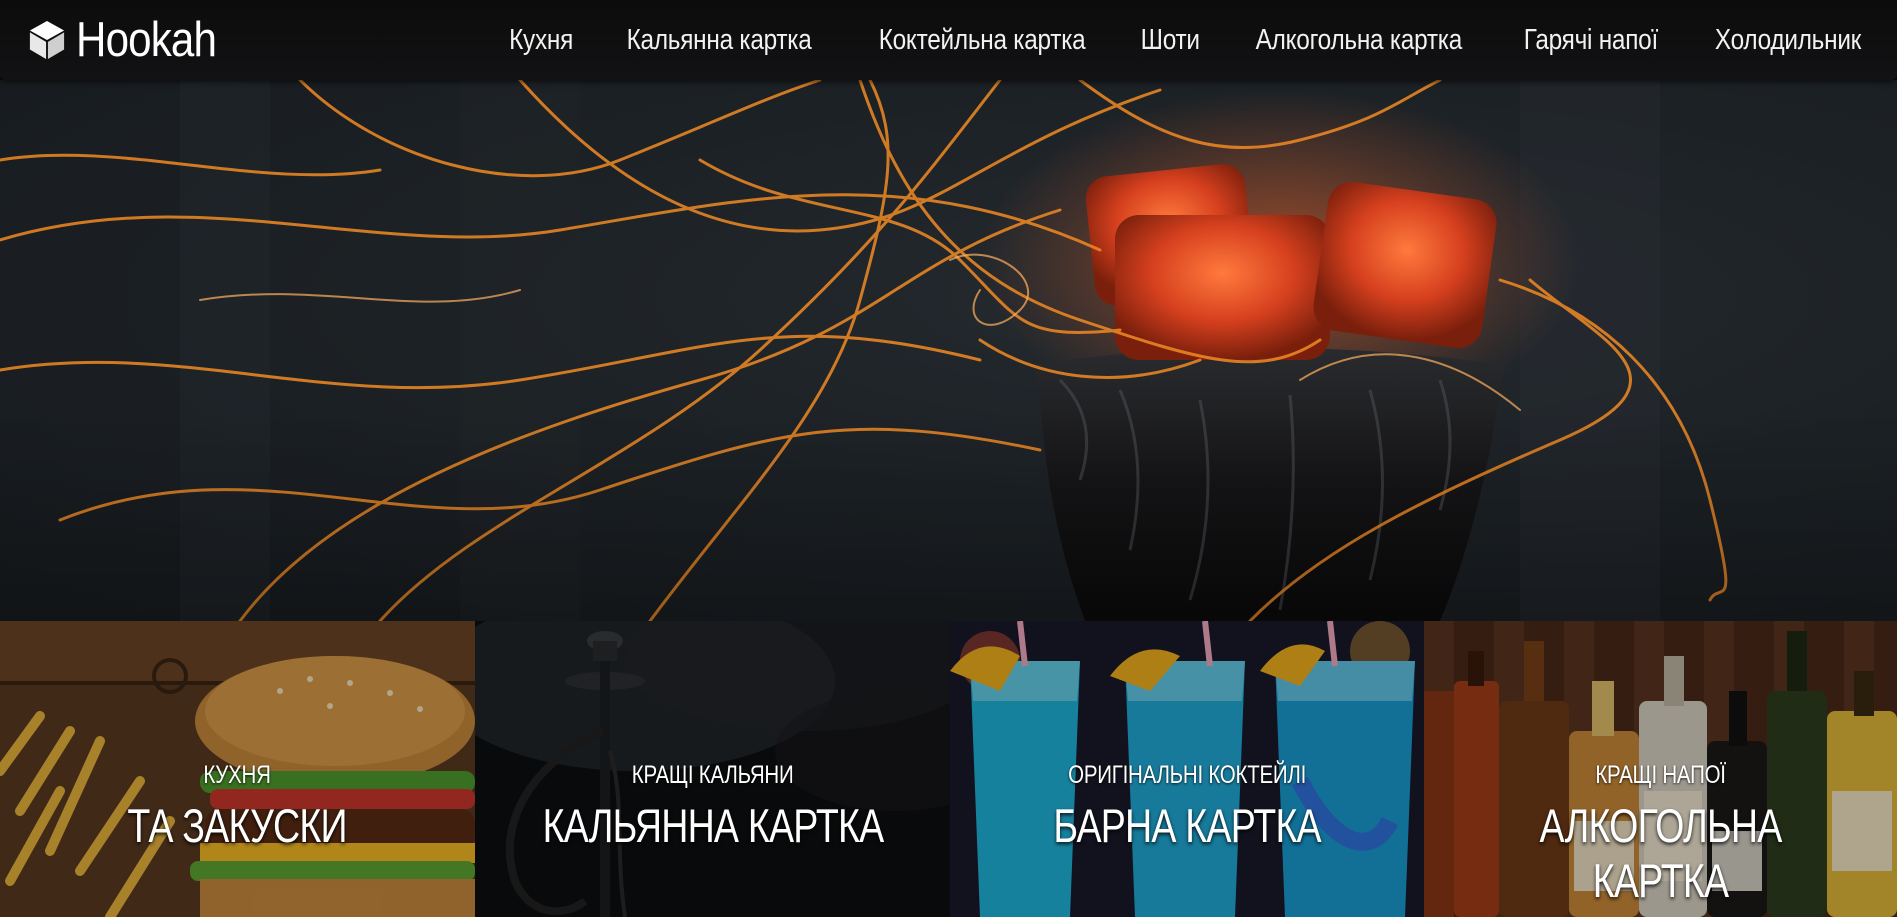  Describe the element at coordinates (719, 40) in the screenshot. I see `nav-item-hookah-menu: Кальянна картка` at that location.